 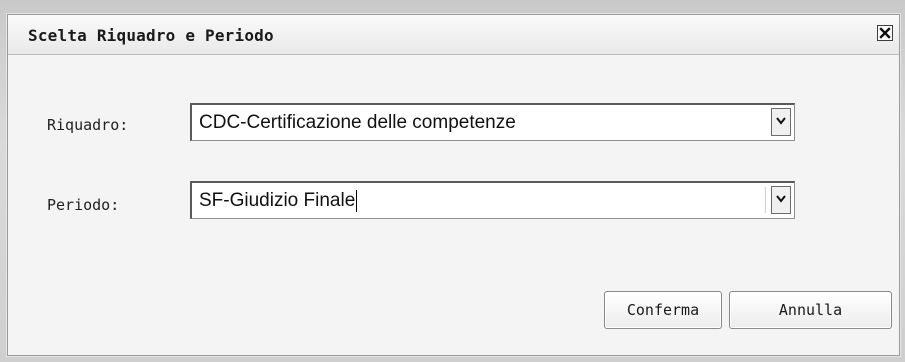 I want to click on riquadro-value: CDC-Certificazione delle competenze, so click(x=357, y=122).